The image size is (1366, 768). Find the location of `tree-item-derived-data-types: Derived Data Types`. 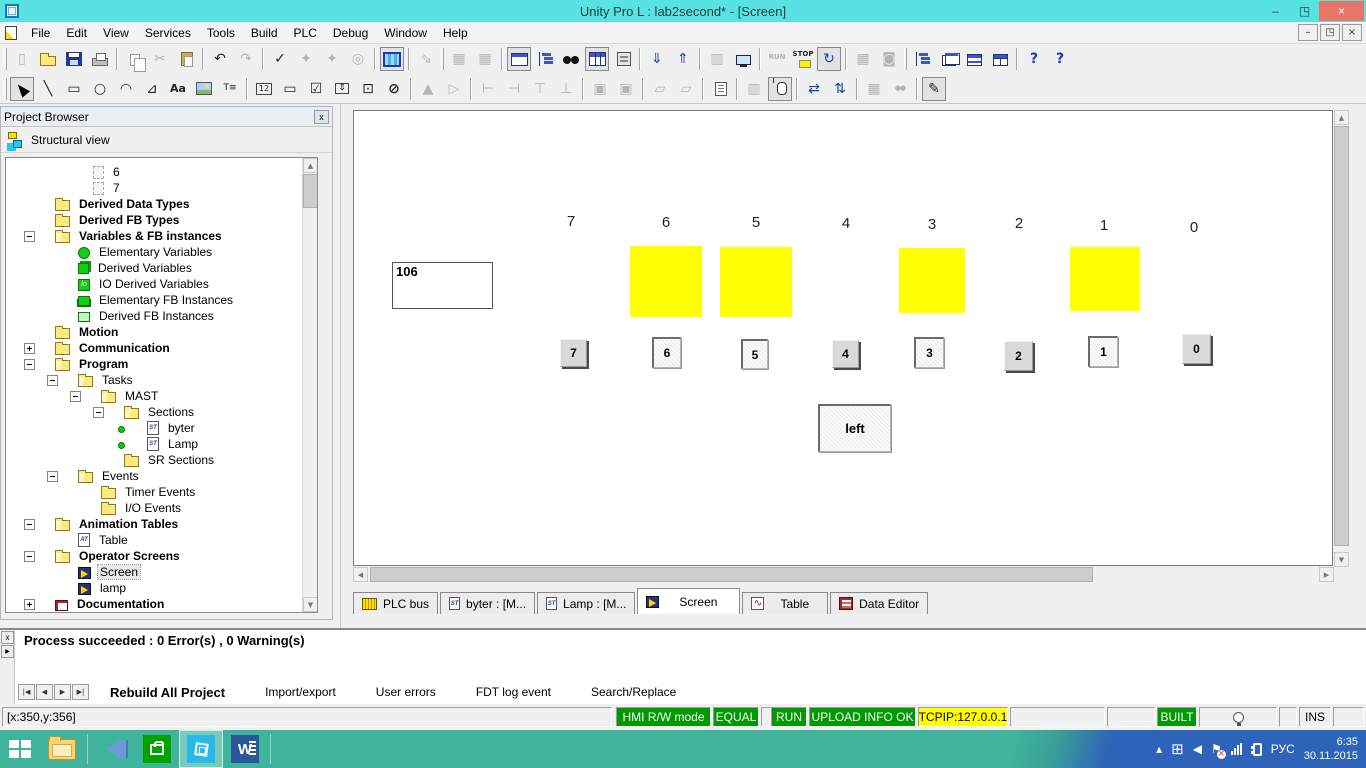

tree-item-derived-data-types: Derived Data Types is located at coordinates (99, 204).